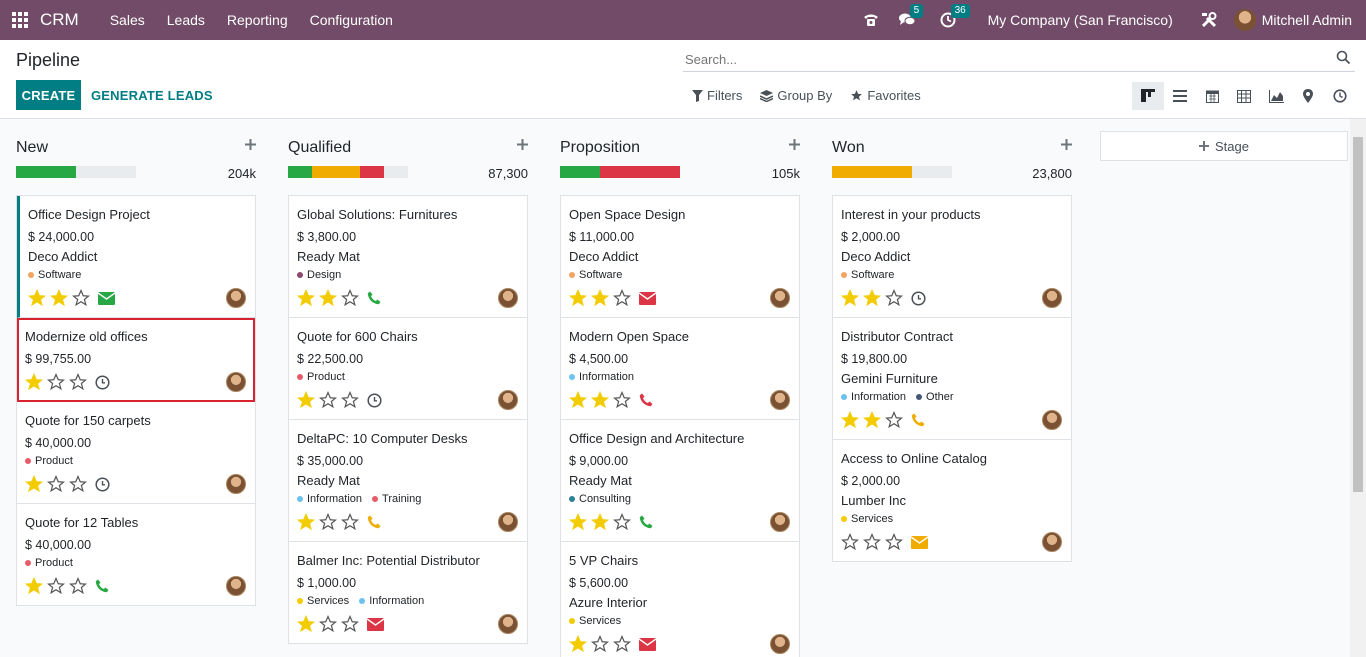 The height and width of the screenshot is (657, 1366). I want to click on calendar-view-icon, so click(1212, 96).